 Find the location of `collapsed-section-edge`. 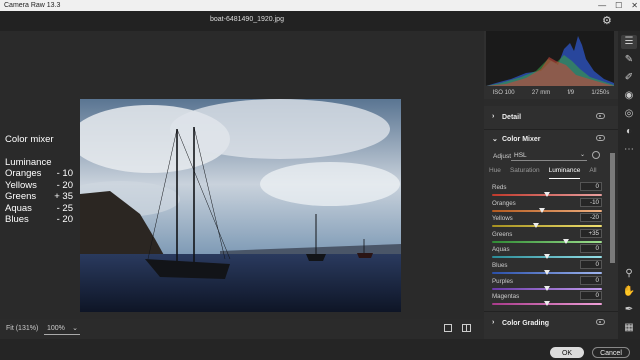

collapsed-section-edge is located at coordinates (551, 102).